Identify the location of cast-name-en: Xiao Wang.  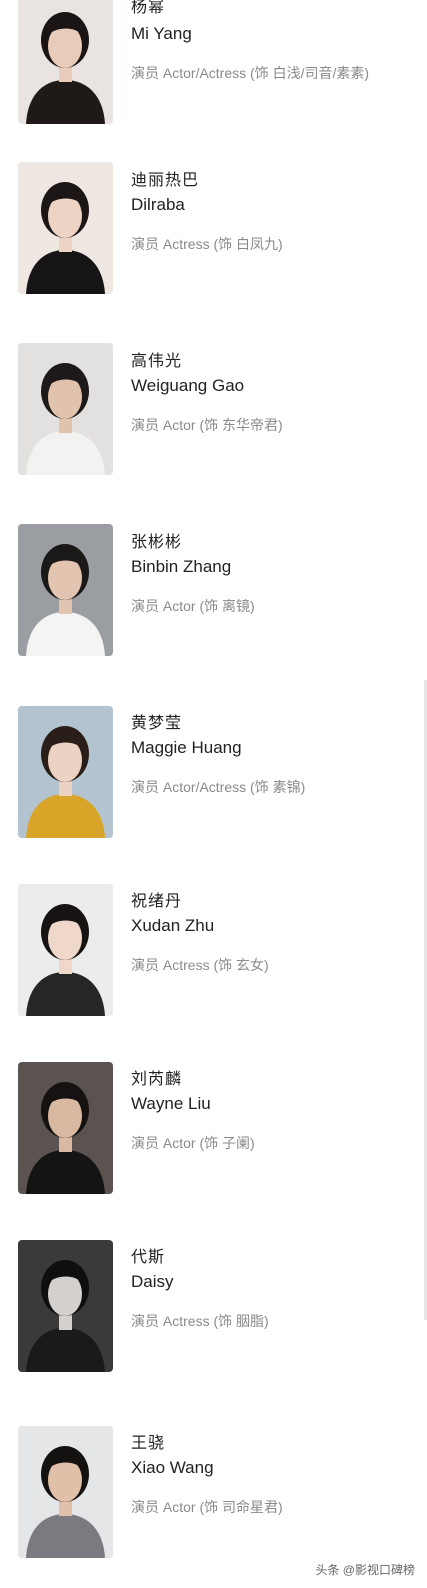
(172, 1467).